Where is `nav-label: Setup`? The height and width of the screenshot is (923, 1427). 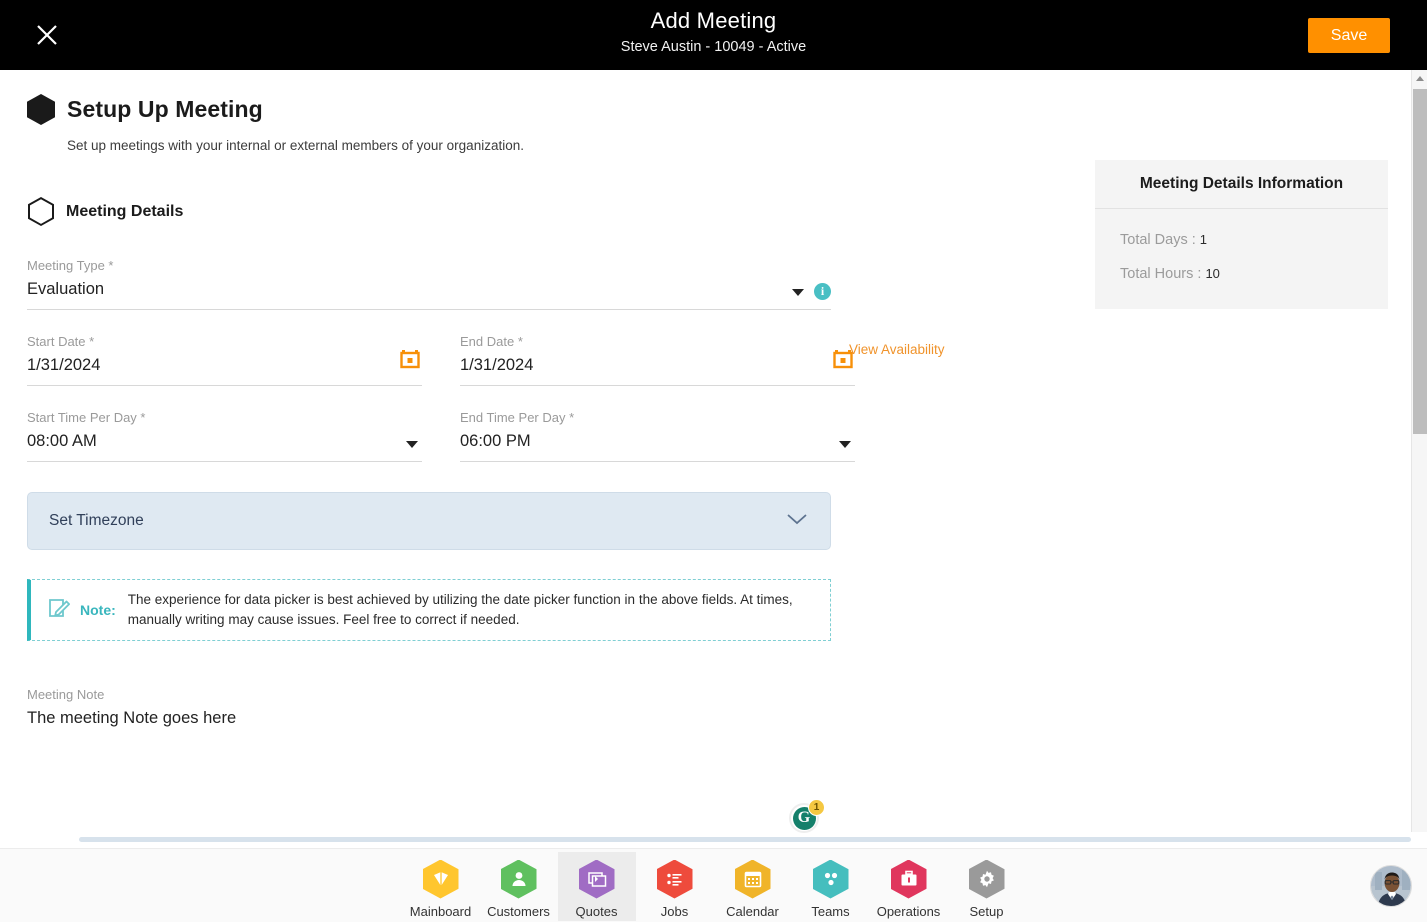
nav-label: Setup is located at coordinates (987, 911).